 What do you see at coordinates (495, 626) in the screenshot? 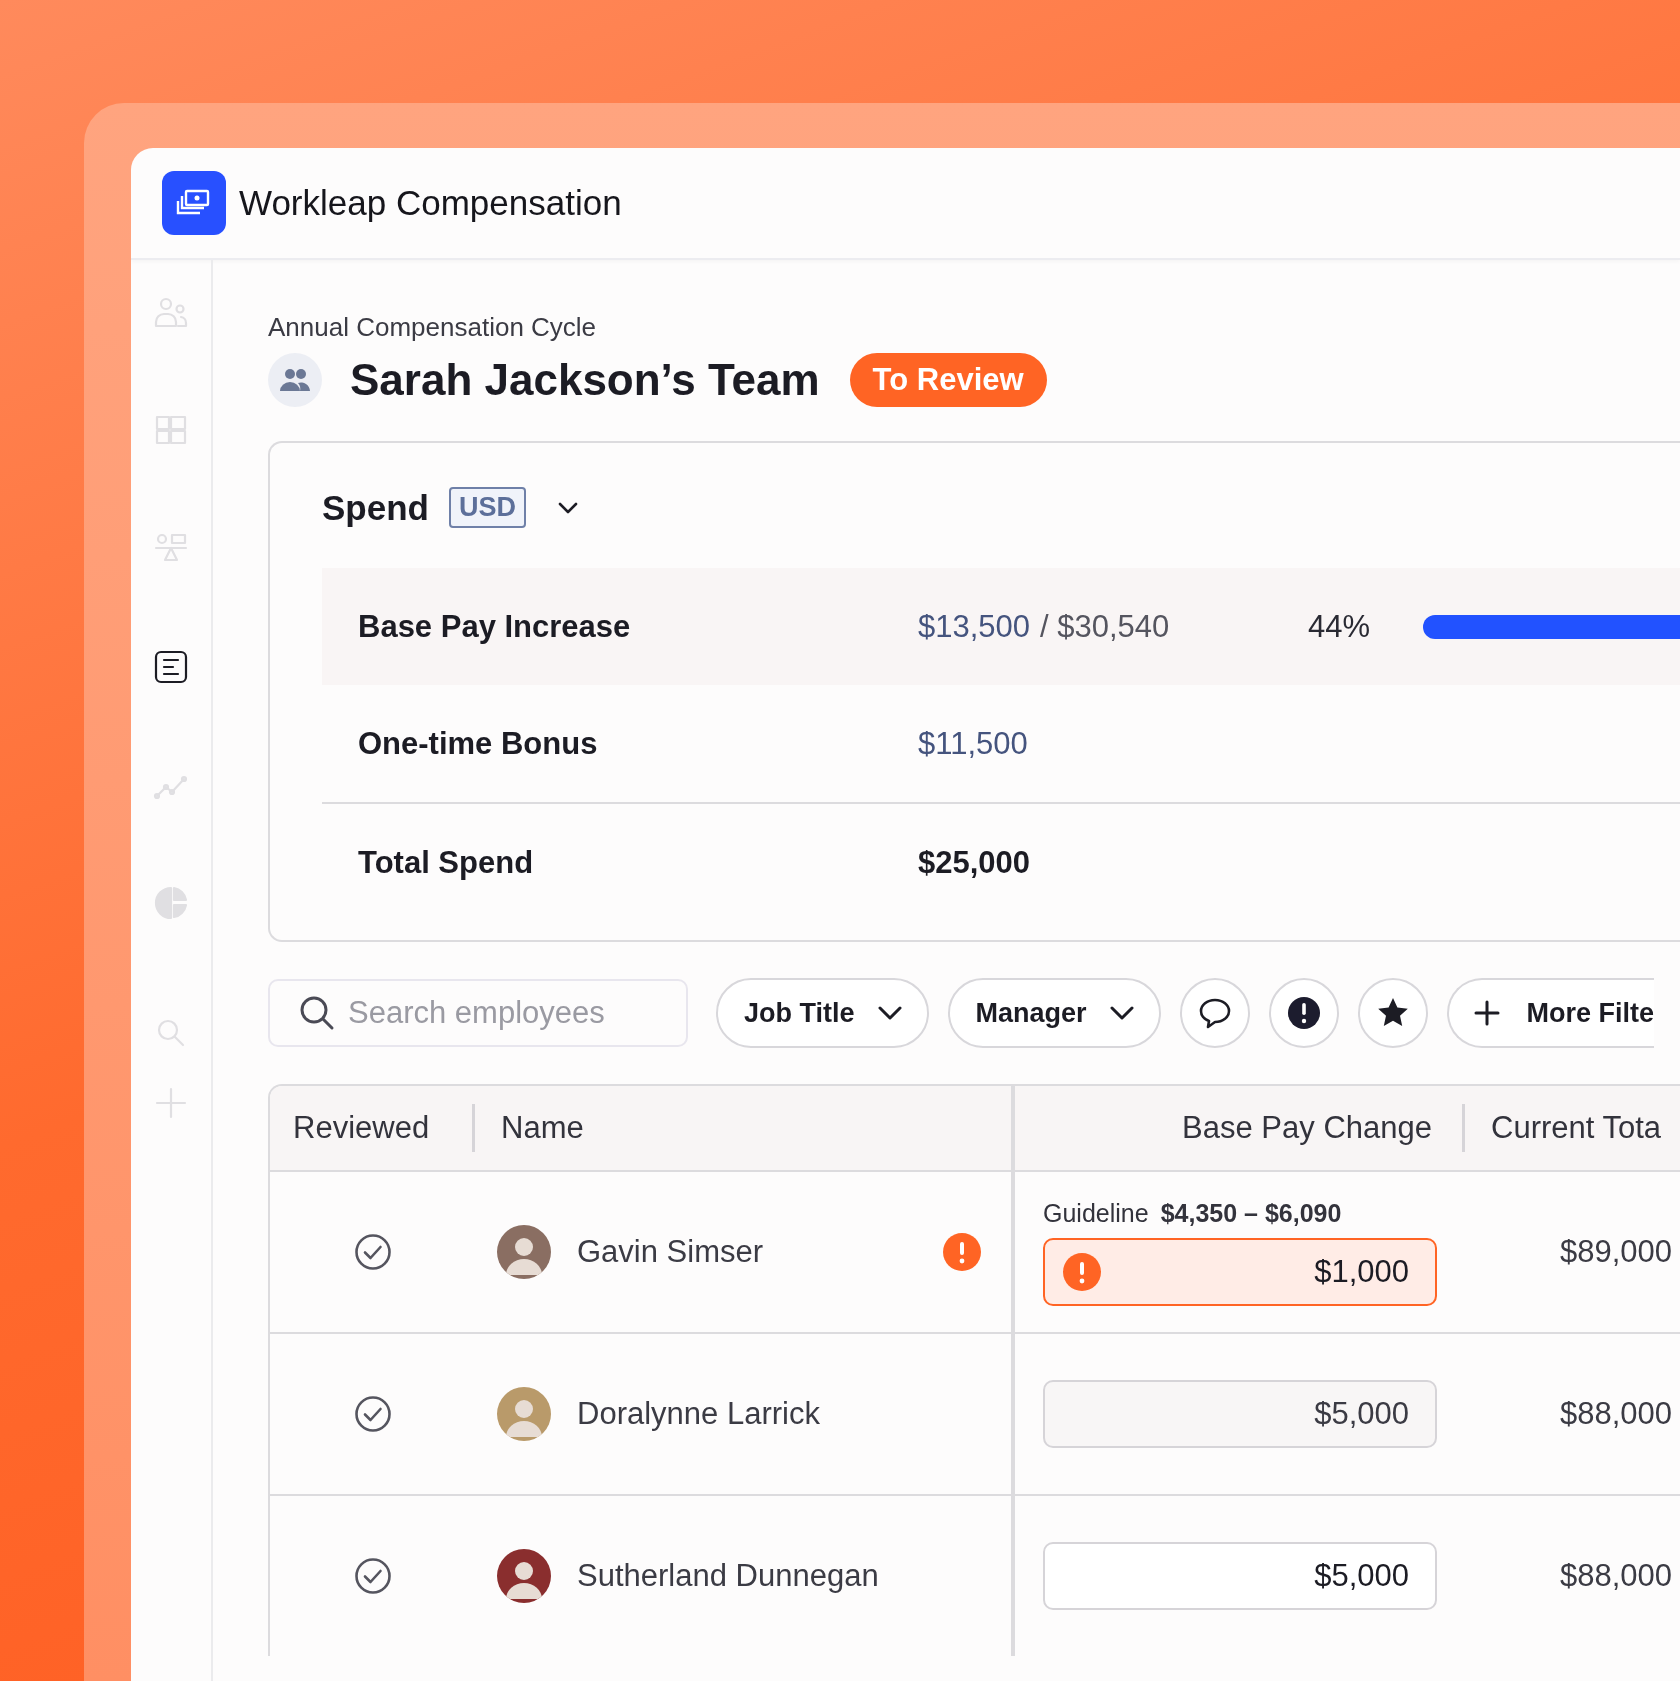
I see `spend-label: Base Pay Increase` at bounding box center [495, 626].